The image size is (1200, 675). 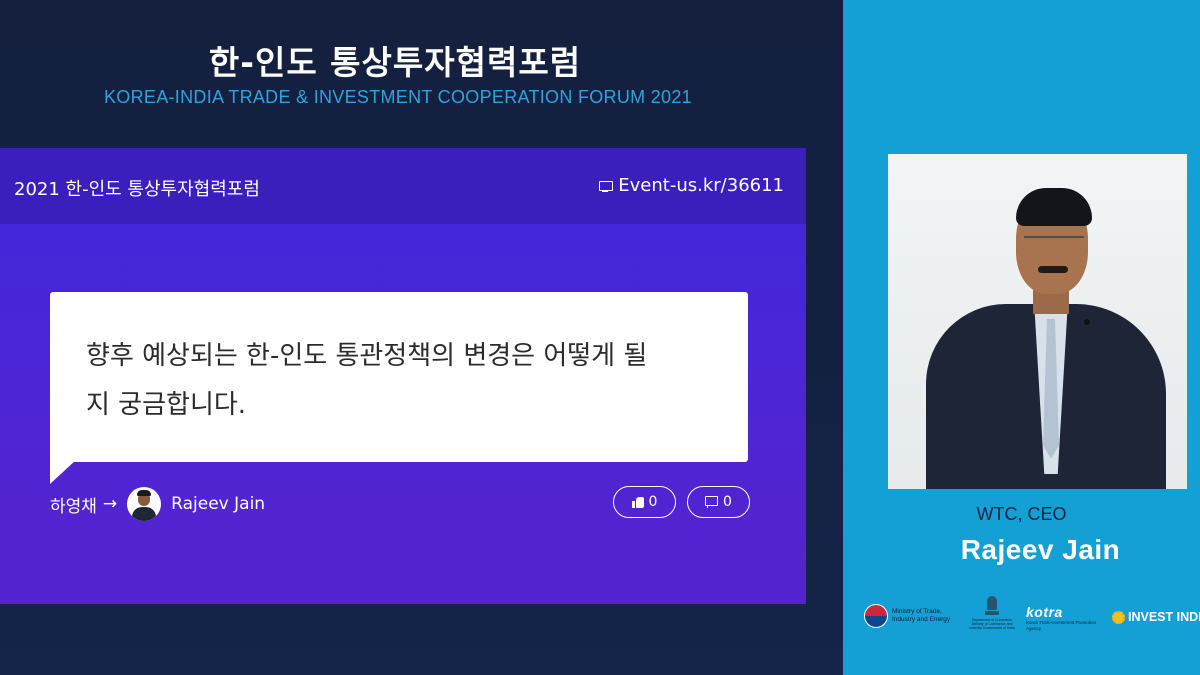 I want to click on question-meta: 하영채 → Rajeev Jain 0 0, so click(x=400, y=504).